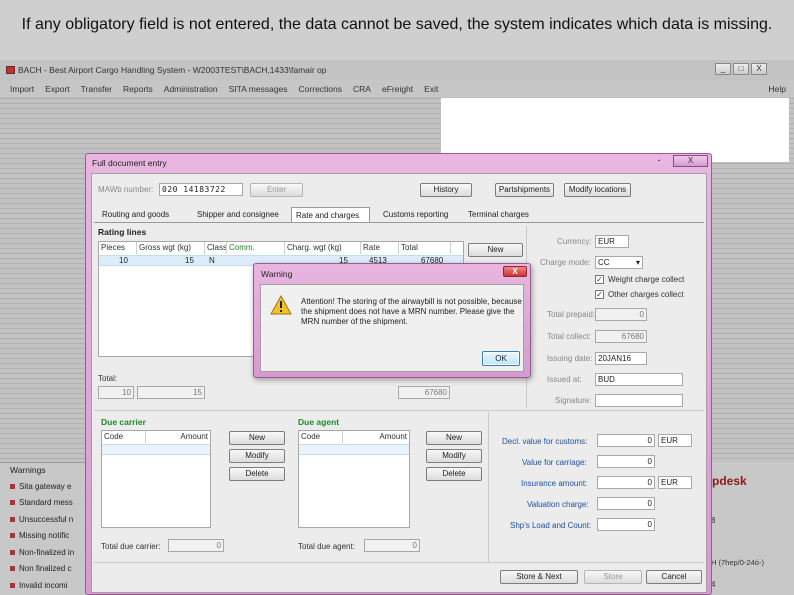 This screenshot has width=794, height=595. What do you see at coordinates (613, 577) in the screenshot?
I see `store-button: Store` at bounding box center [613, 577].